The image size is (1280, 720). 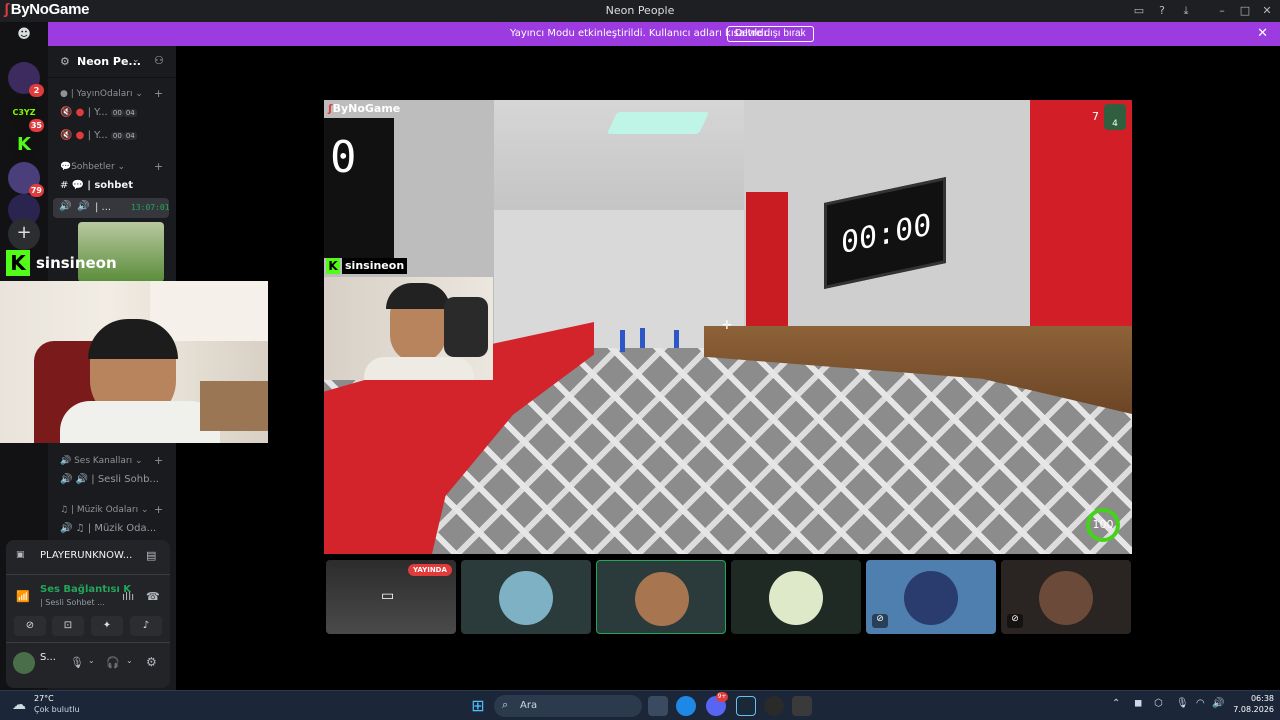 What do you see at coordinates (77, 662) in the screenshot?
I see `microphone-icon: 🎙` at bounding box center [77, 662].